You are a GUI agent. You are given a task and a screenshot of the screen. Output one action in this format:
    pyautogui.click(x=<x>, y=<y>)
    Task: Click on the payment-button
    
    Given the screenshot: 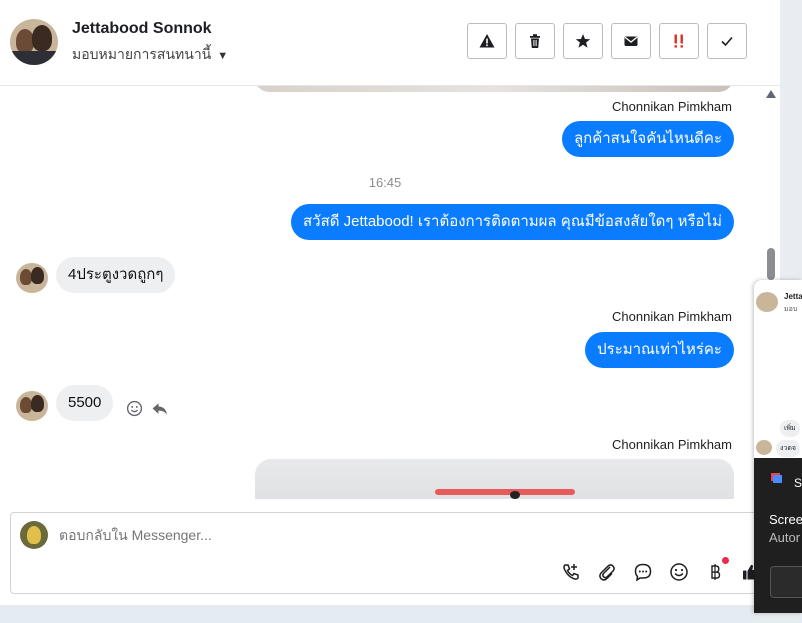 What is the action you would take?
    pyautogui.click(x=715, y=571)
    